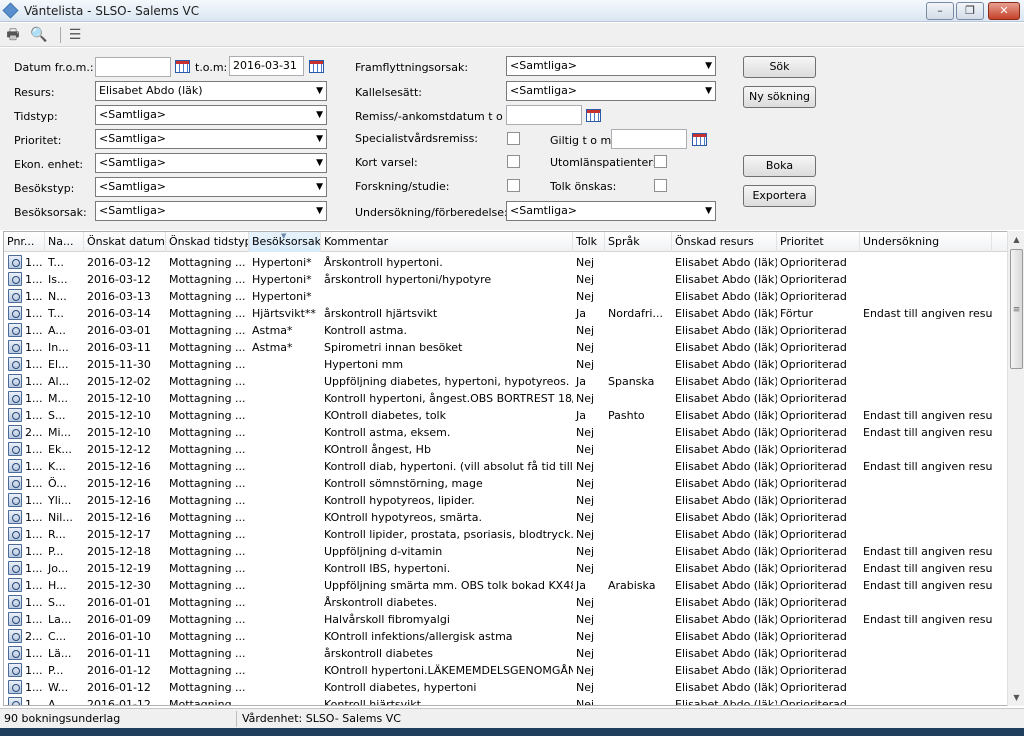 The height and width of the screenshot is (736, 1024). I want to click on resurs-label: Resurs:, so click(34, 92).